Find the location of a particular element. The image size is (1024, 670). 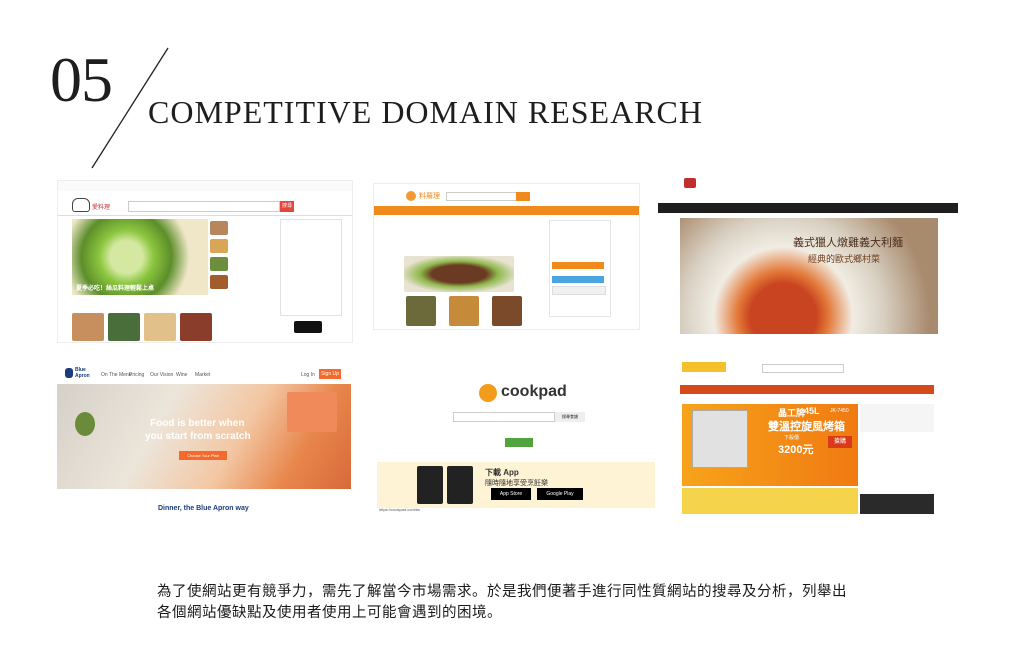

logo-text: 愛料理 is located at coordinates (101, 208).